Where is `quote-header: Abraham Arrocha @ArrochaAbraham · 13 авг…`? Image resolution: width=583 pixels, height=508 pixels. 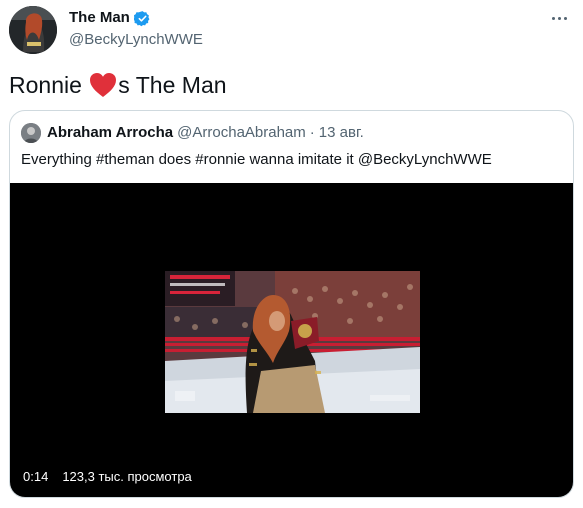 quote-header: Abraham Arrocha @ArrochaAbraham · 13 авг… is located at coordinates (192, 133).